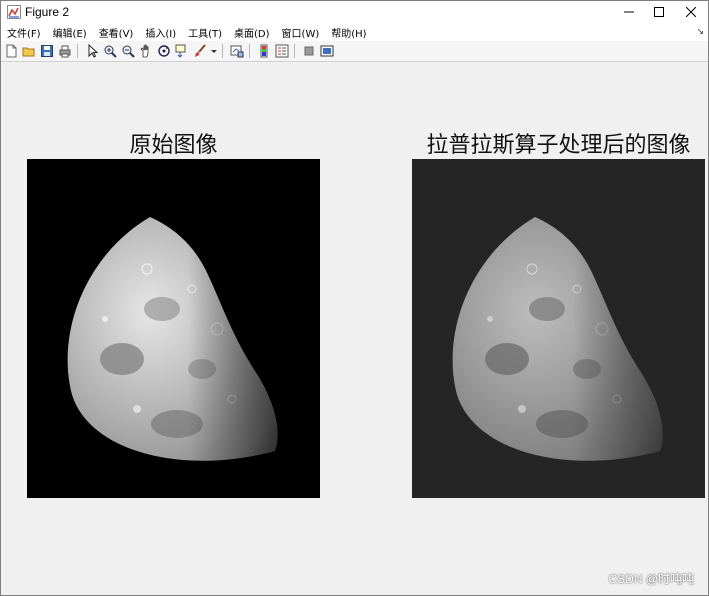 The height and width of the screenshot is (596, 709). I want to click on brush-button, so click(200, 51).